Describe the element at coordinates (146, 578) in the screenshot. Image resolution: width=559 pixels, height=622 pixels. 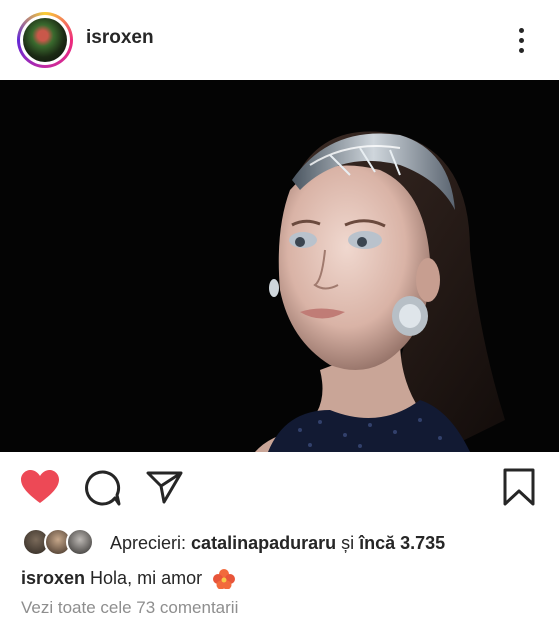
I see `caption-text: Hola, mi amor` at that location.